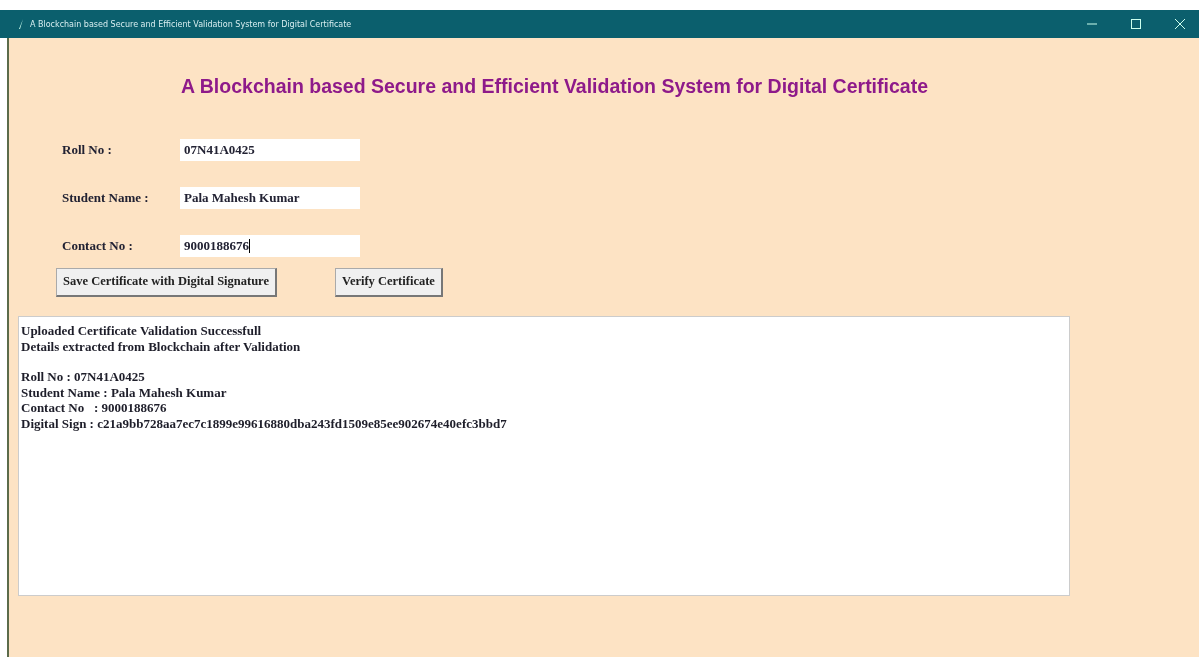 This screenshot has height=657, width=1199. I want to click on field-label: Student Name :, so click(106, 198).